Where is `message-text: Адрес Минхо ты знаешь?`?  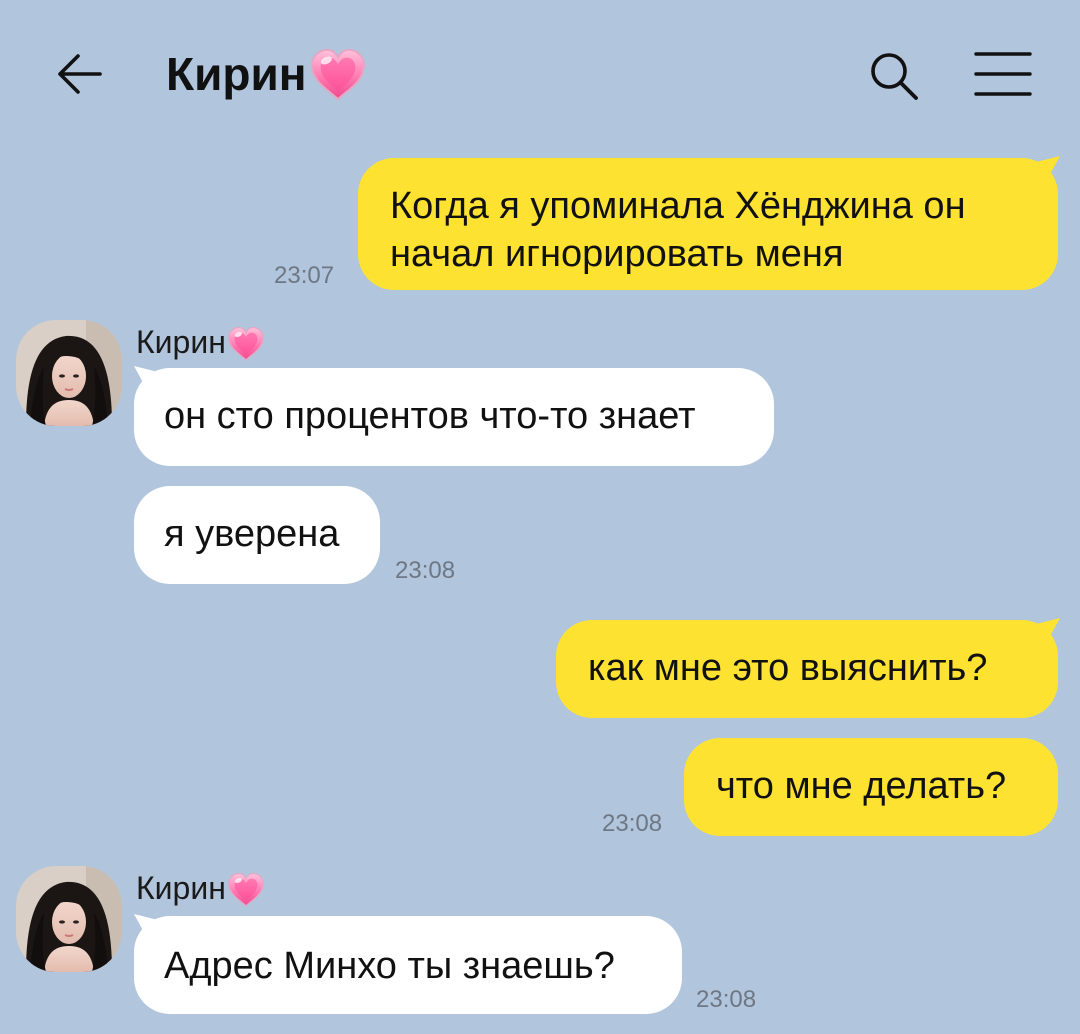 message-text: Адрес Минхо ты знаешь? is located at coordinates (389, 966).